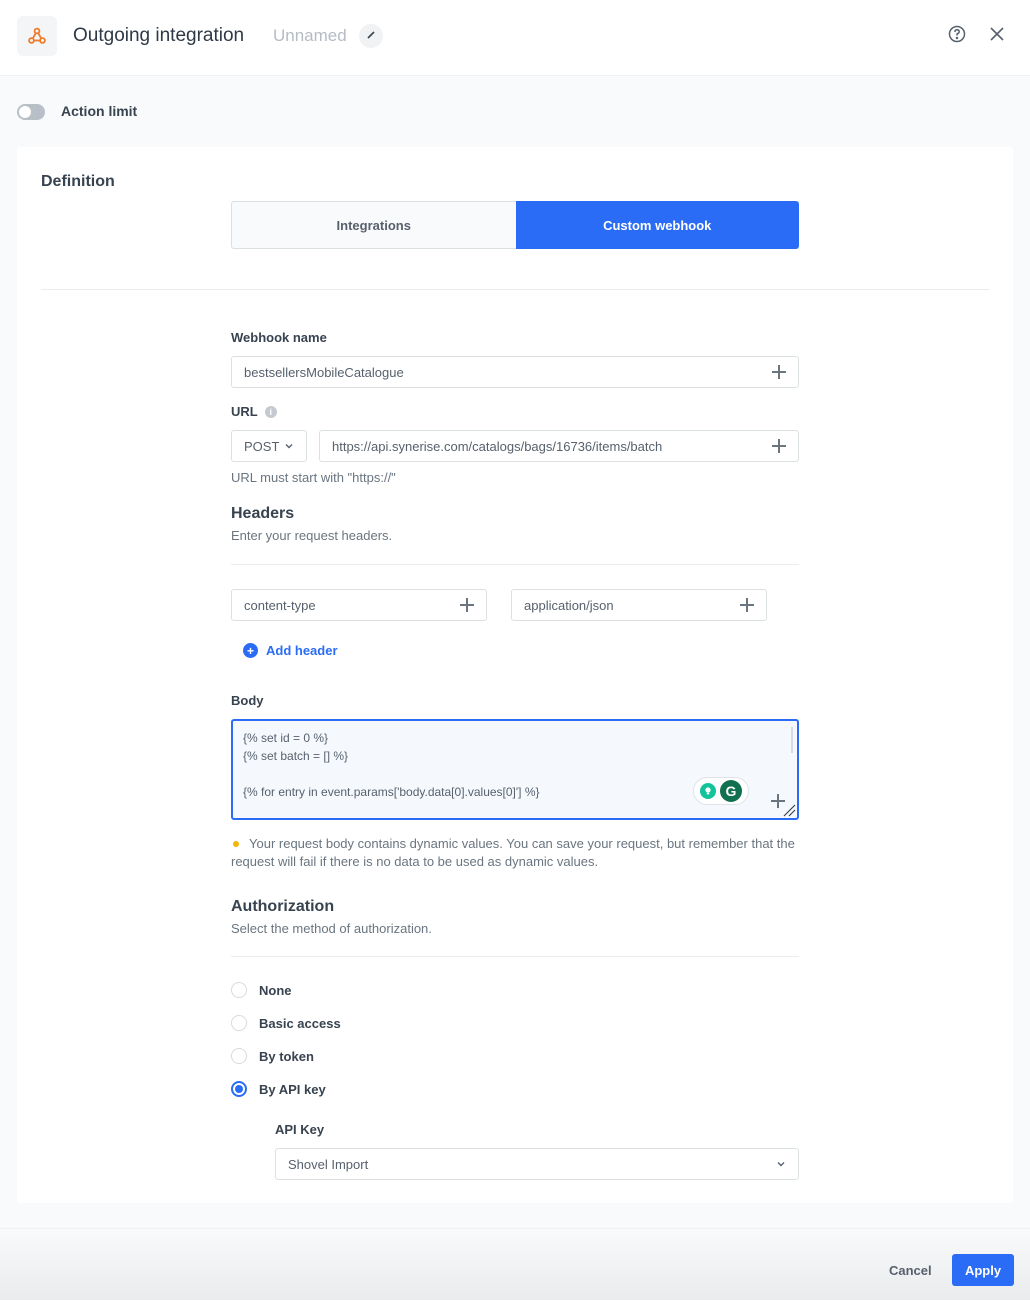 The image size is (1030, 1300). I want to click on auth-option-by-token: By token, so click(272, 1056).